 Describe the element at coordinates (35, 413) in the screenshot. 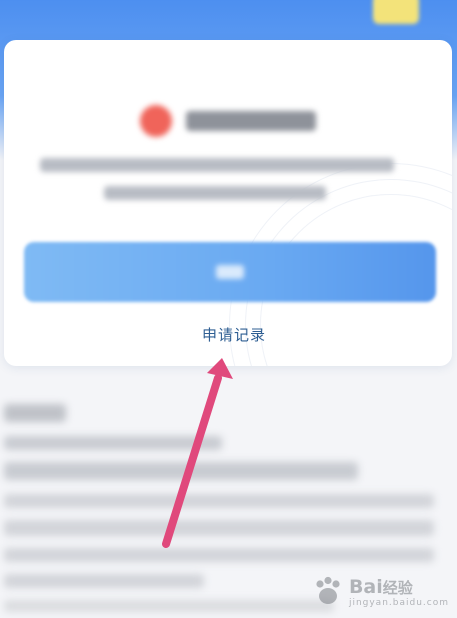

I see `section-title-blurred` at that location.